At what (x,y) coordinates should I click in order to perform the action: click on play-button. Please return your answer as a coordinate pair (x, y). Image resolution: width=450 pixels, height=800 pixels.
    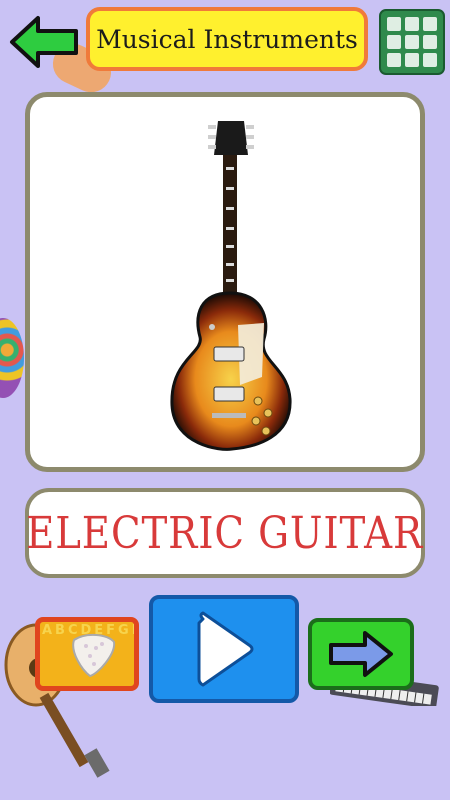
    Looking at the image, I should click on (224, 649).